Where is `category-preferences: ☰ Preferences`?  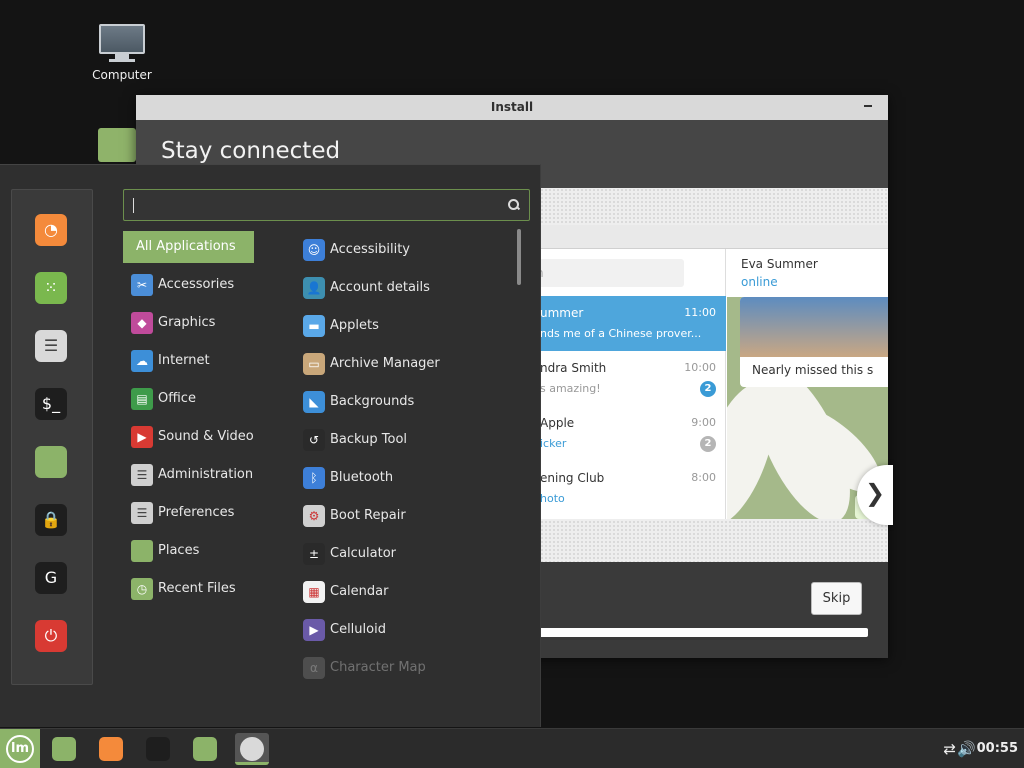 category-preferences: ☰ Preferences is located at coordinates (193, 516).